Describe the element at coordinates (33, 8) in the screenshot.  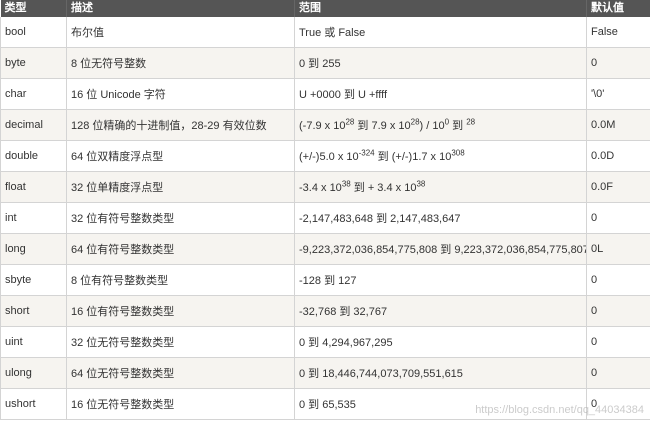
I see `header-type: 类型` at that location.